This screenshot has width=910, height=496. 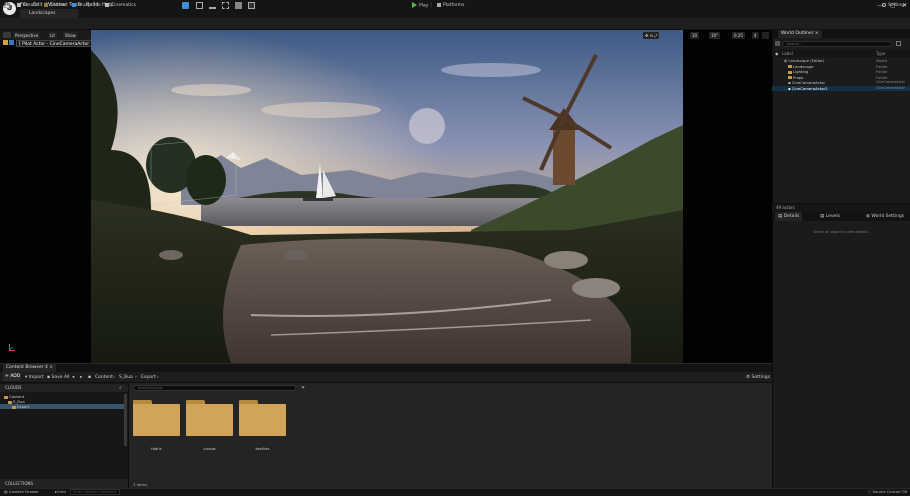 I want to click on settings-button: Settings, so click(x=894, y=6).